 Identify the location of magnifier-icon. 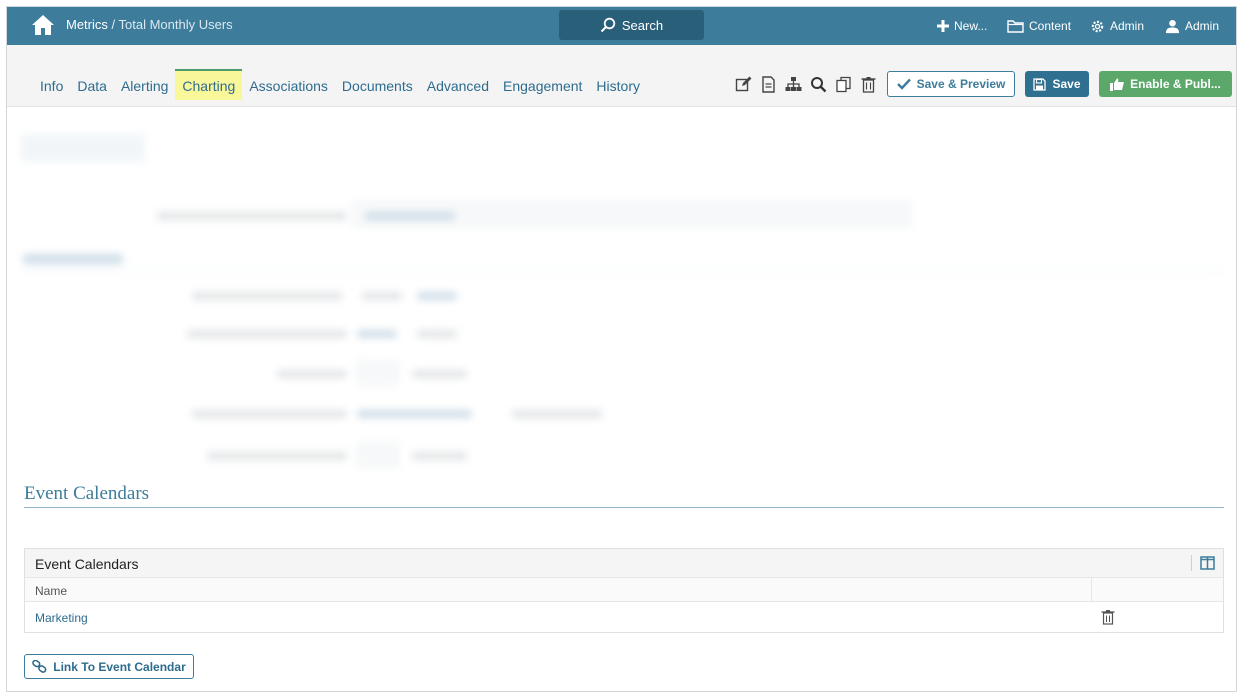
(818, 84).